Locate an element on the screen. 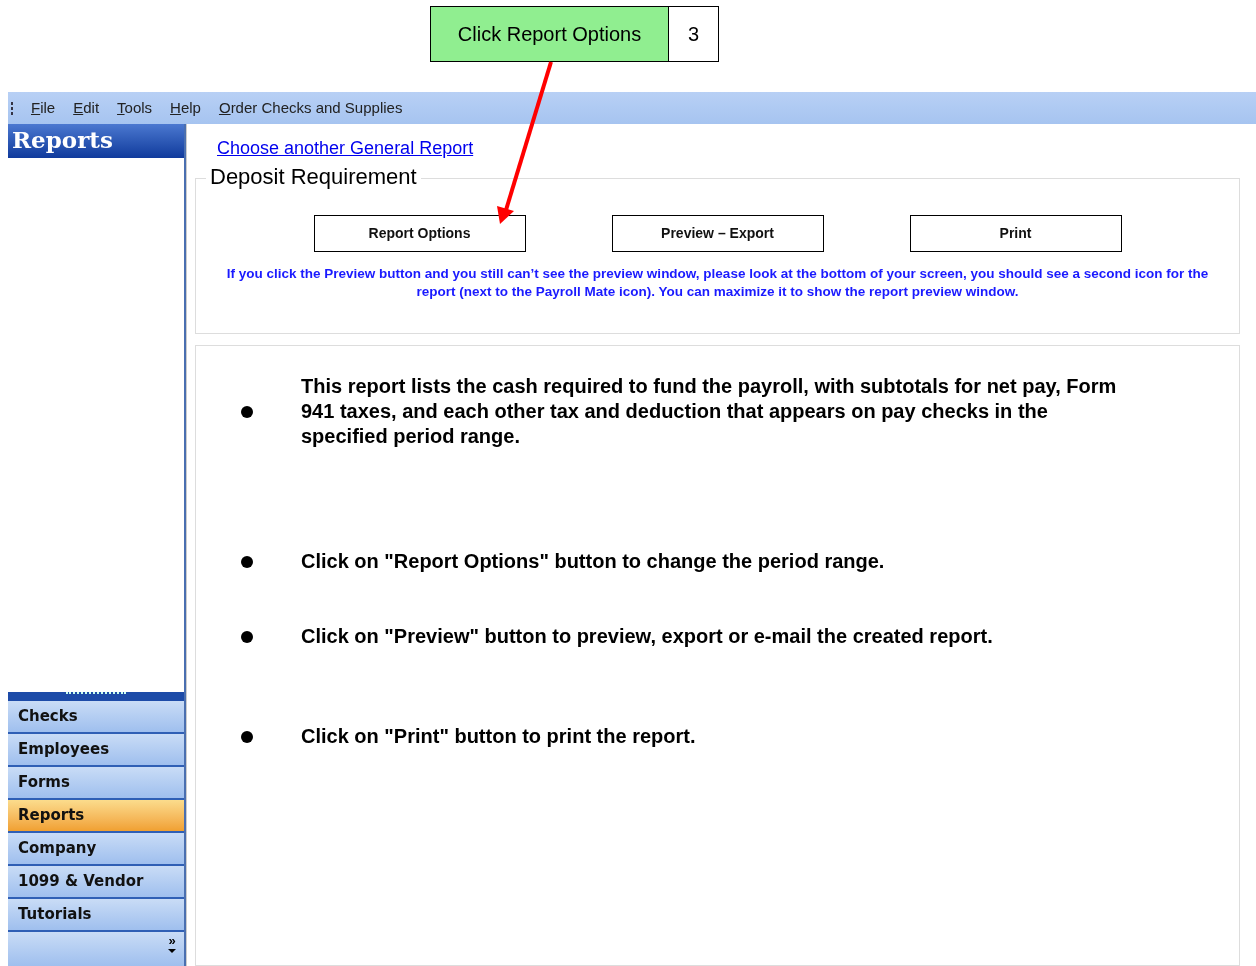 This screenshot has width=1256, height=966. menu-item: Help is located at coordinates (185, 108).